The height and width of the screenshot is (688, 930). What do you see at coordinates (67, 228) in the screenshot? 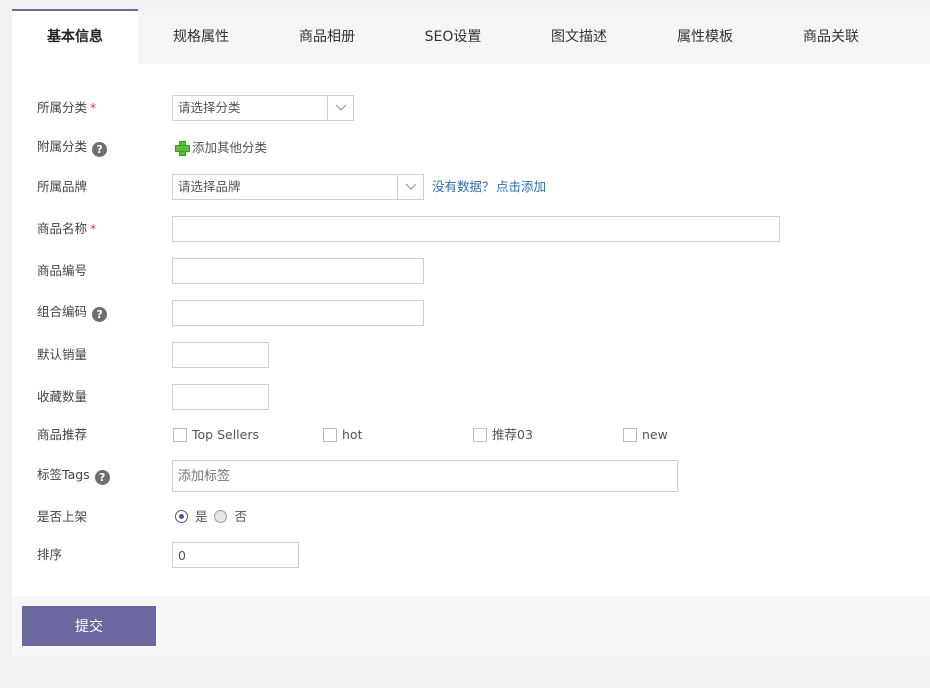
I see `product-name-label: 商品名称 *` at bounding box center [67, 228].